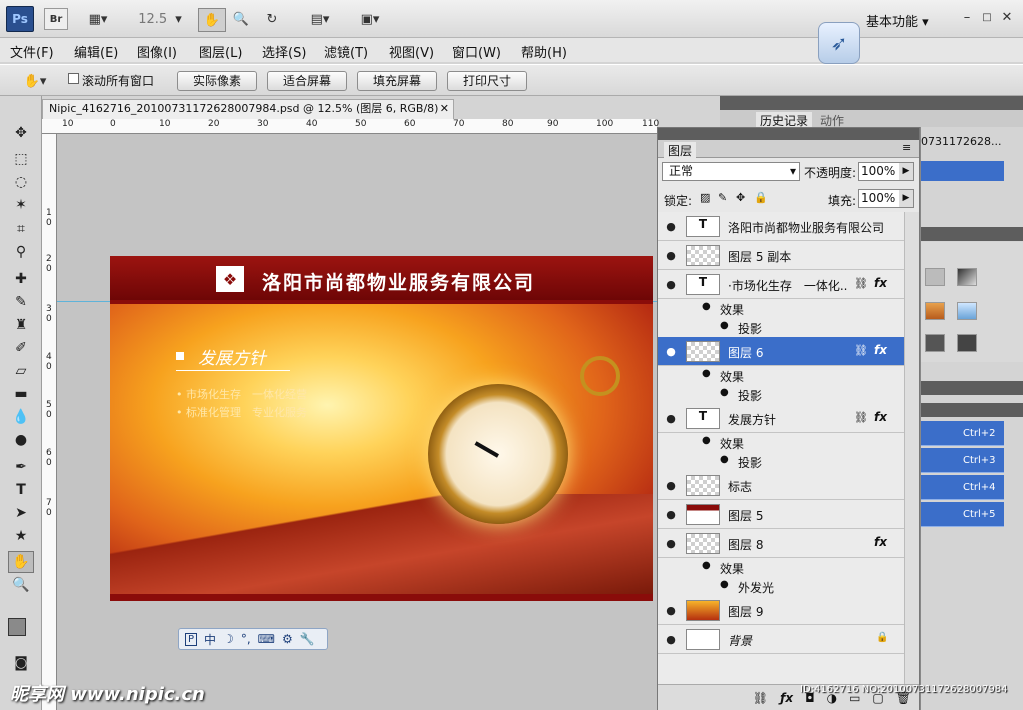 The image size is (1023, 710). I want to click on history-state-selected, so click(962, 171).